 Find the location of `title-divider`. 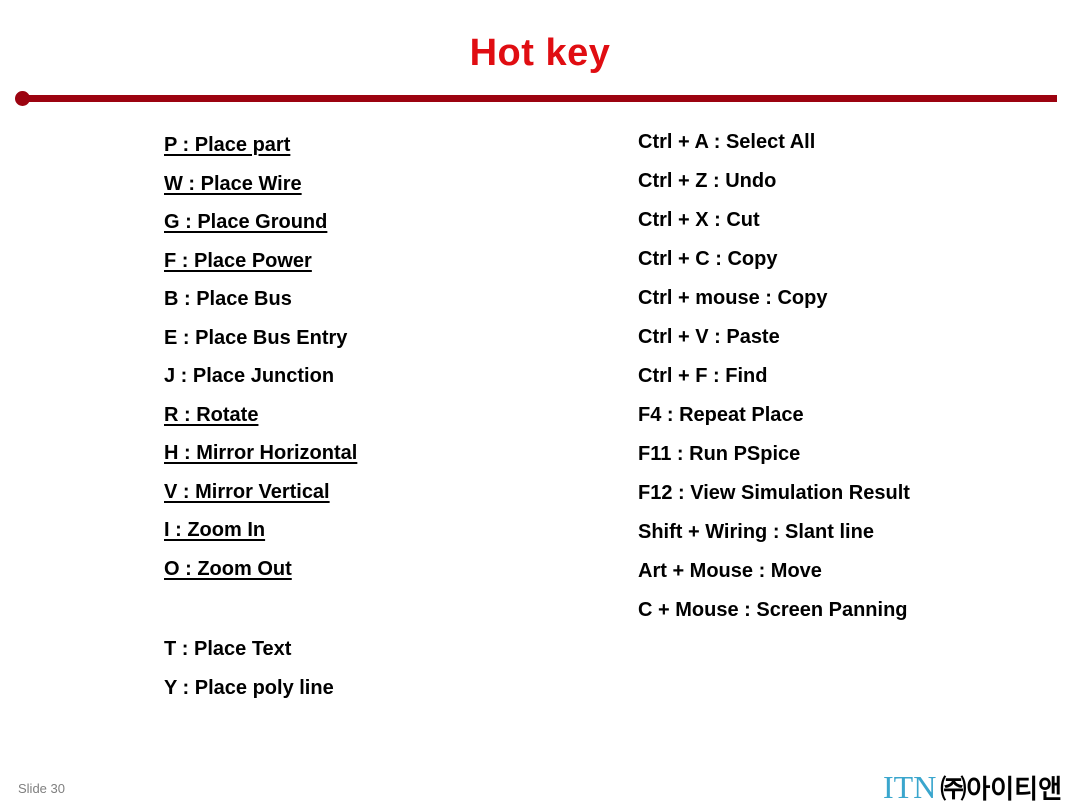

title-divider is located at coordinates (540, 98).